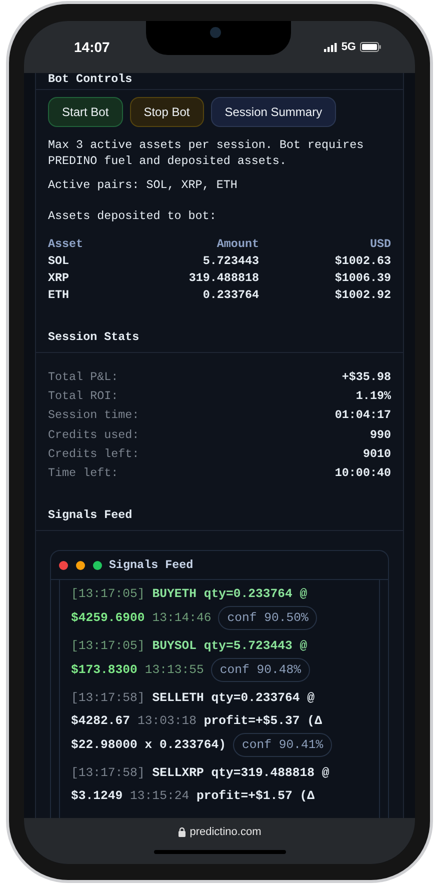  Describe the element at coordinates (85, 112) in the screenshot. I see `bot-button: Start Bot` at that location.